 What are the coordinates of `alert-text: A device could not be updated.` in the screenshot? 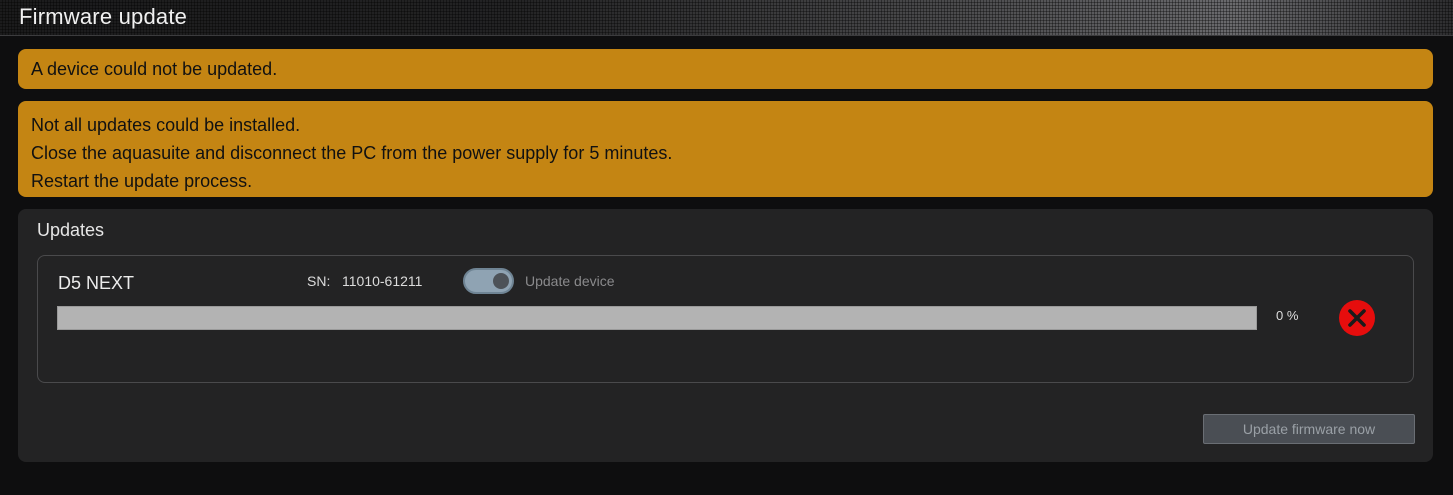 It's located at (154, 69).